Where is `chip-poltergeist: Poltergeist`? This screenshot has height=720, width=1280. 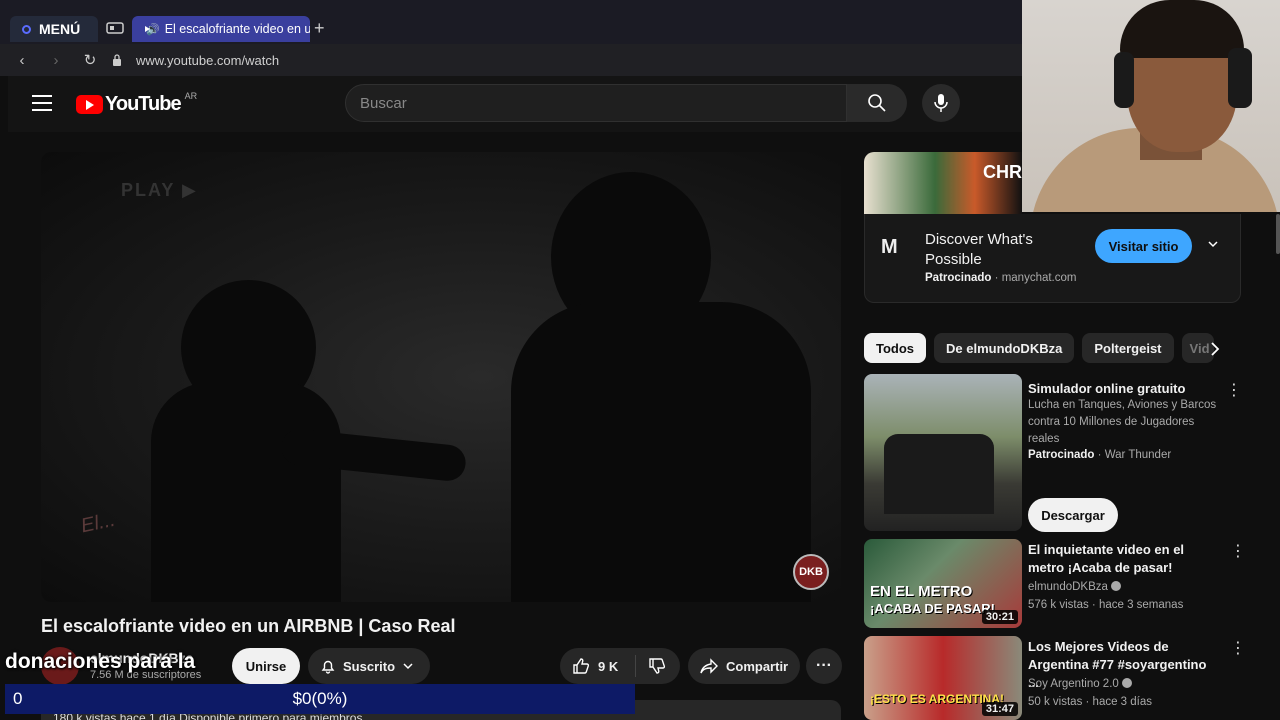
chip-poltergeist: Poltergeist is located at coordinates (1128, 348).